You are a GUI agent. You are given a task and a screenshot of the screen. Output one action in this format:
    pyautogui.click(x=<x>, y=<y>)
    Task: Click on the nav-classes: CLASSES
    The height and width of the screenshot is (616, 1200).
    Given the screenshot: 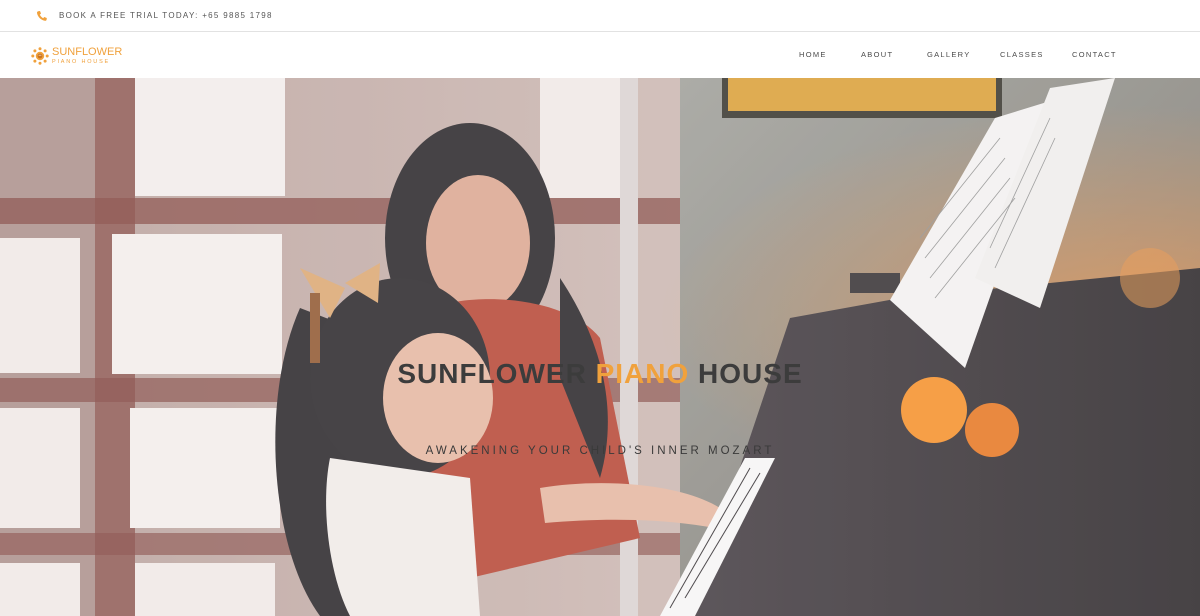 What is the action you would take?
    pyautogui.click(x=1022, y=55)
    